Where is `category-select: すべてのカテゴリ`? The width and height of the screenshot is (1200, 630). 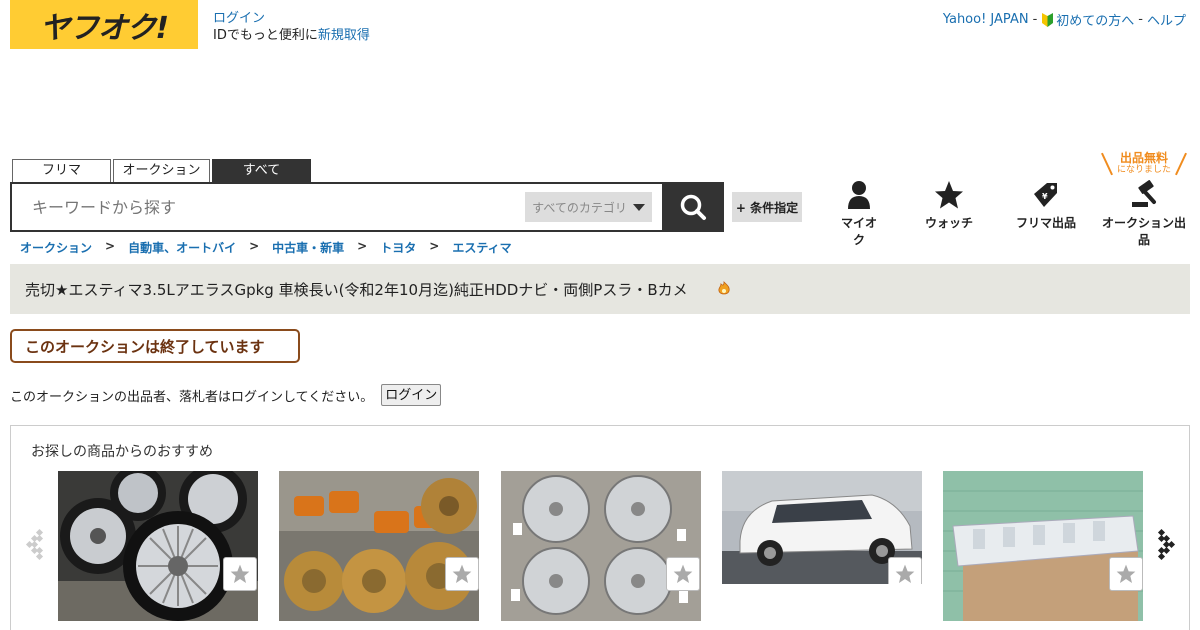 category-select: すべてのカテゴリ is located at coordinates (588, 207).